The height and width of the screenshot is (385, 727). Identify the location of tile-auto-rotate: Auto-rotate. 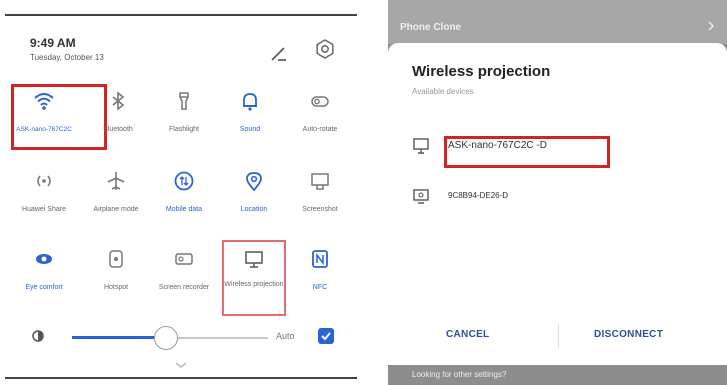
(320, 121).